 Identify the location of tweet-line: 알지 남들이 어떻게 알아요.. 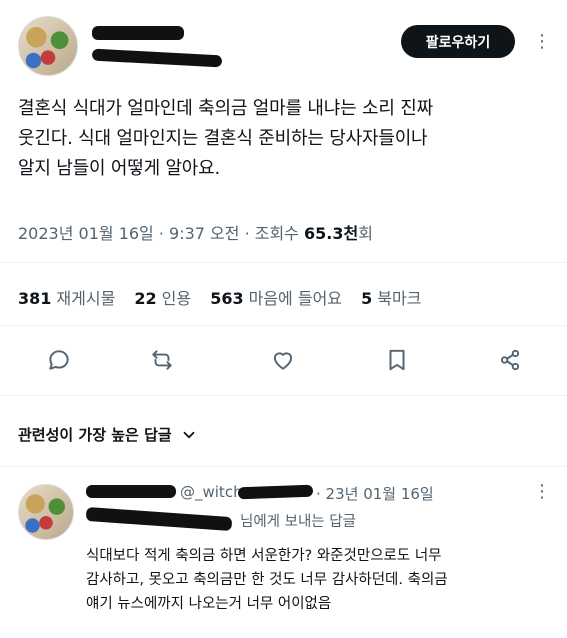
(119, 168).